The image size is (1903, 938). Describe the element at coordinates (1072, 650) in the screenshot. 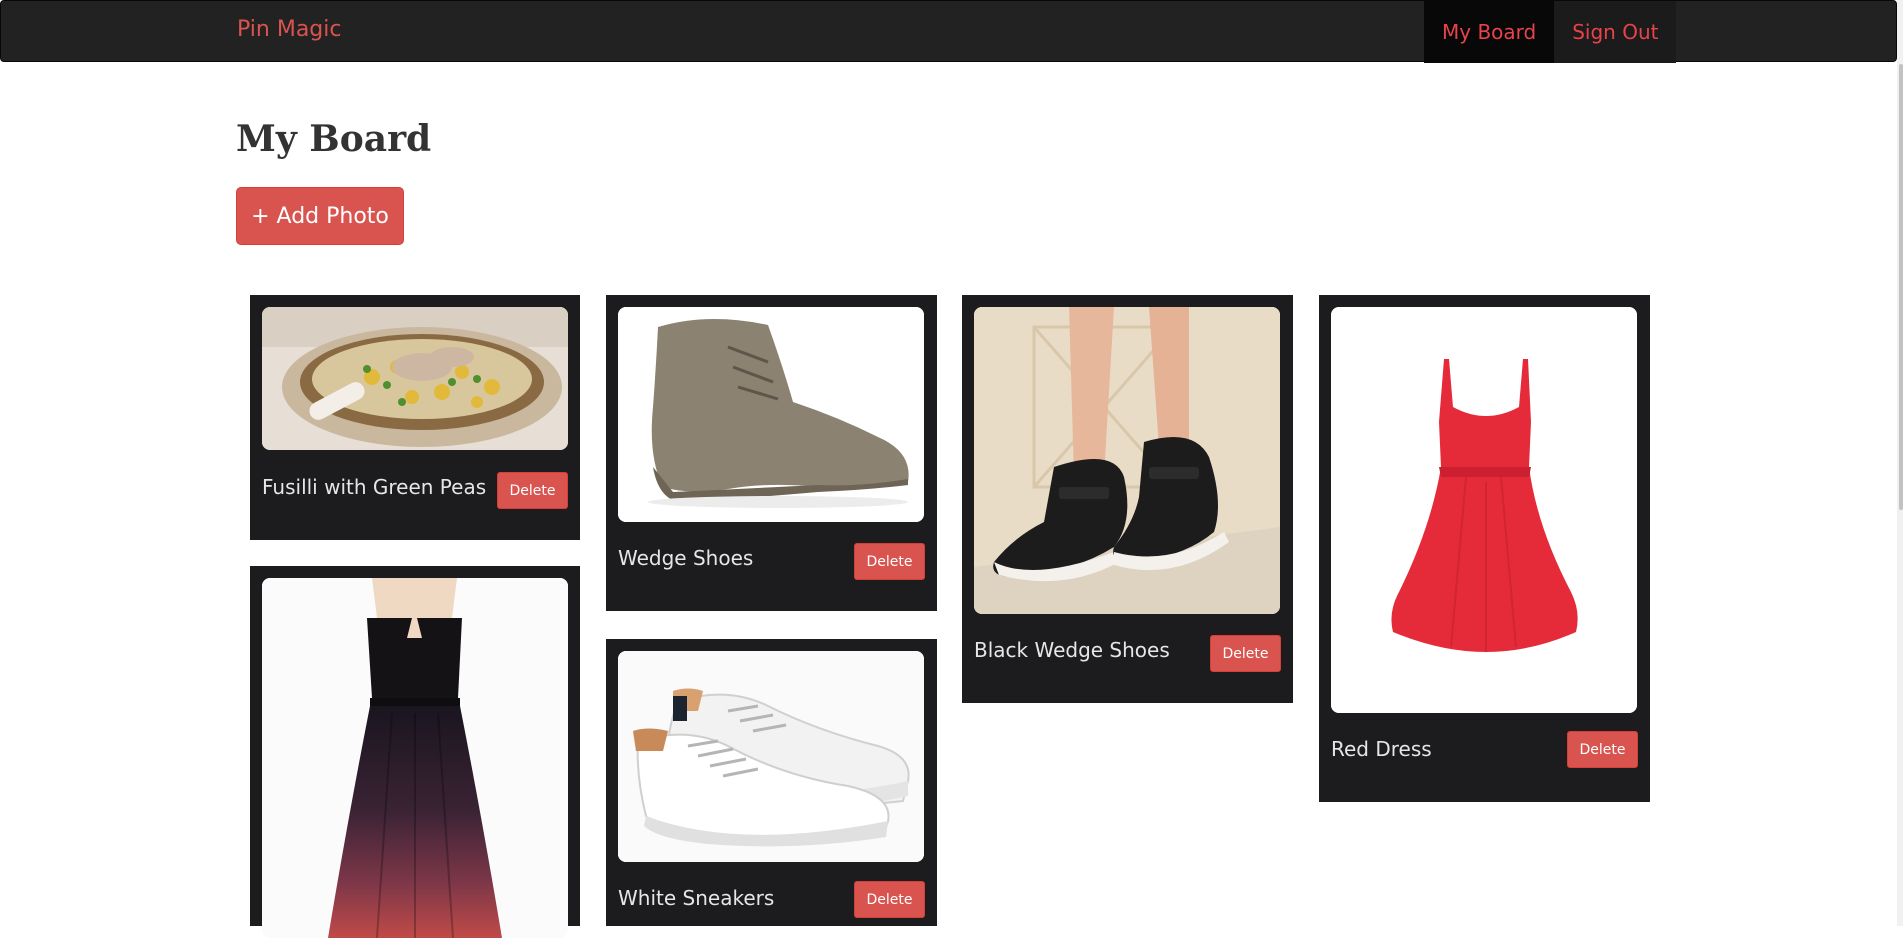

I see `pin-caption: Black Wedge Shoes` at that location.